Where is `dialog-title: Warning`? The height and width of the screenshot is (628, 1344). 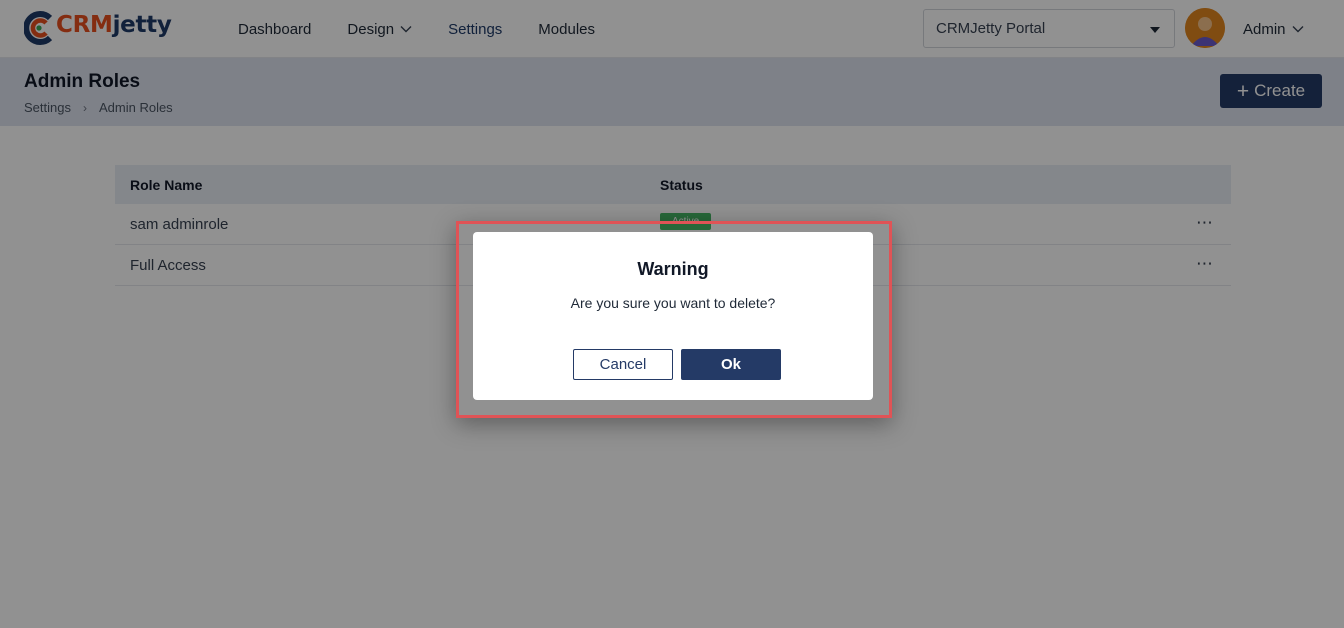
dialog-title: Warning is located at coordinates (673, 269).